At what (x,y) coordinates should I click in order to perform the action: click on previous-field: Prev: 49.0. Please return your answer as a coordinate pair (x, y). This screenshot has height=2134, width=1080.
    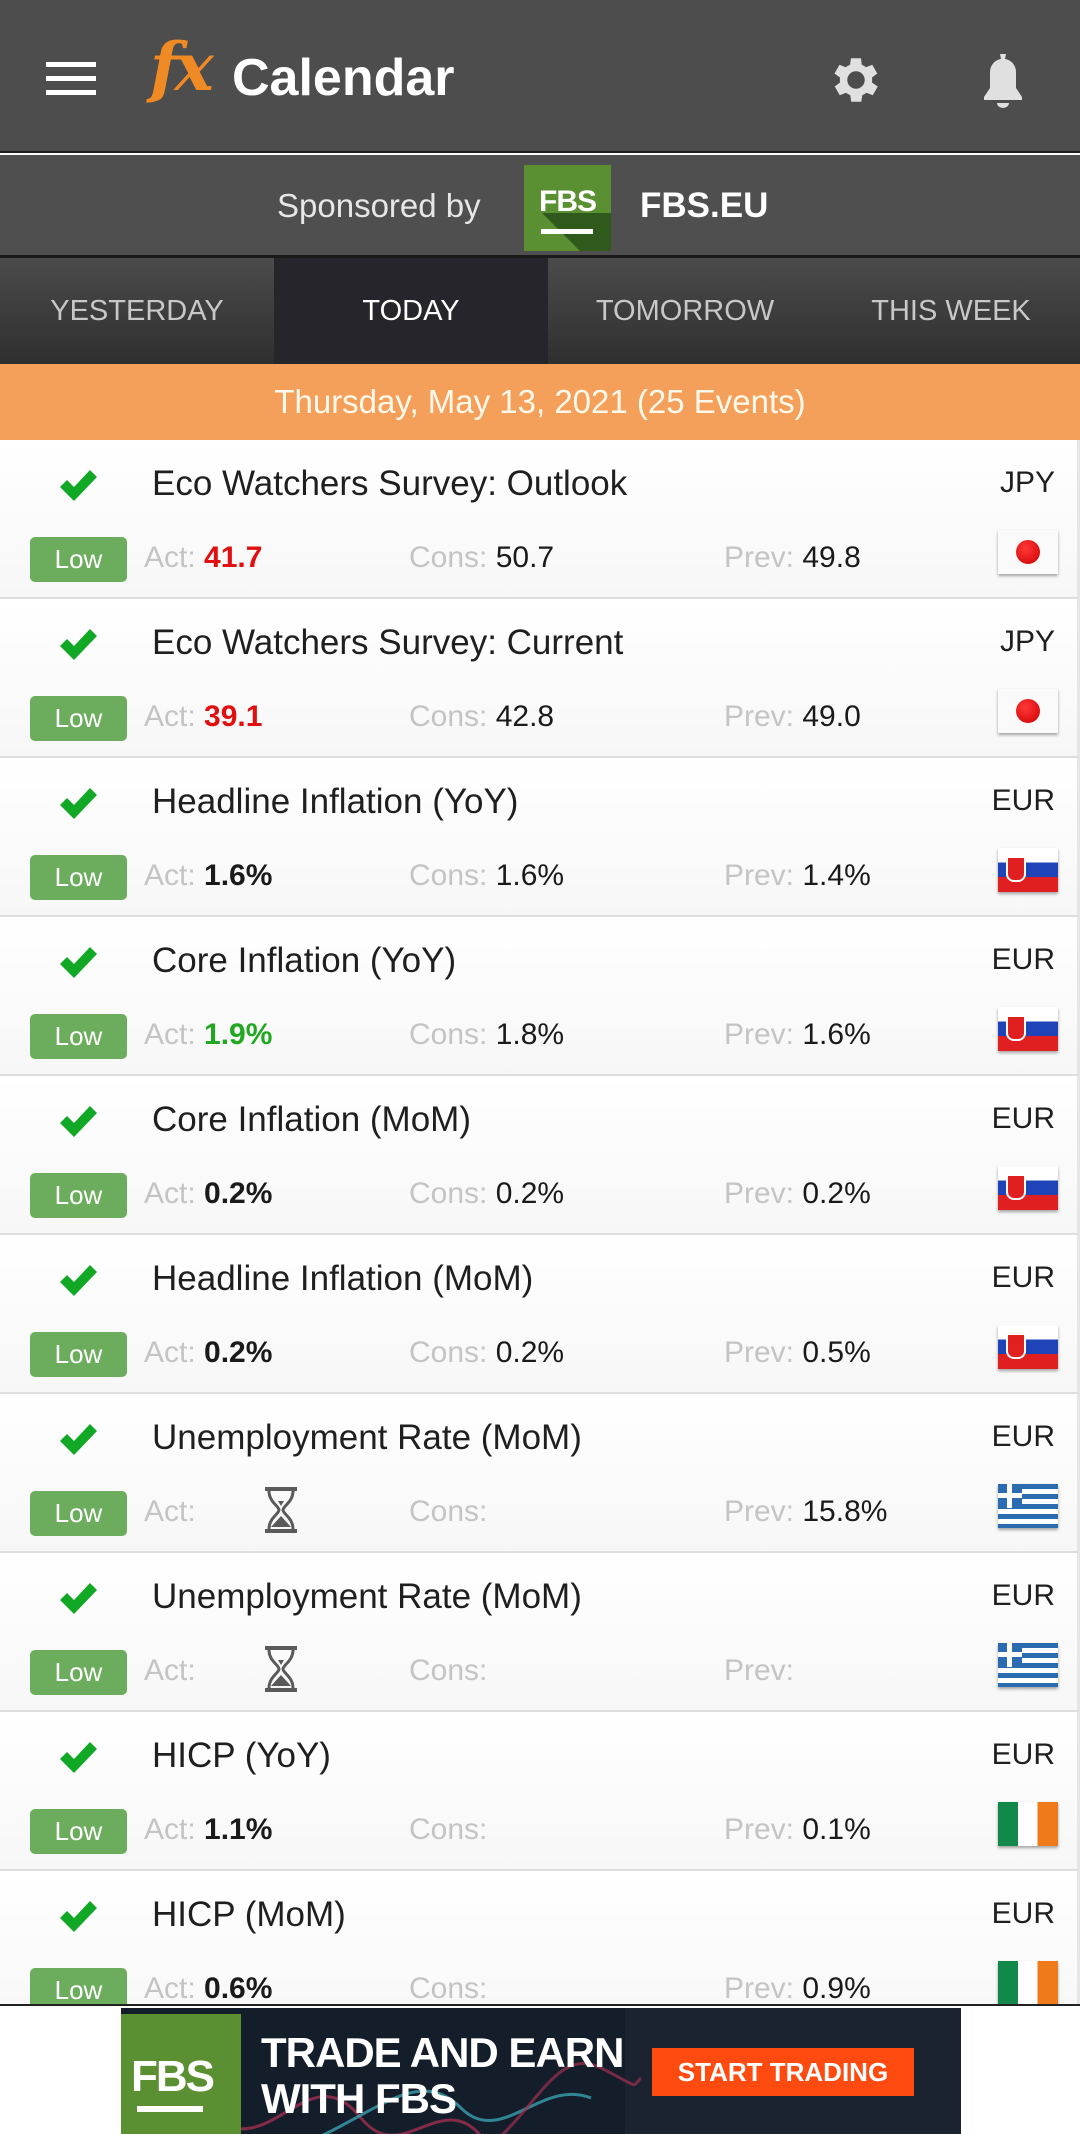
    Looking at the image, I should click on (792, 717).